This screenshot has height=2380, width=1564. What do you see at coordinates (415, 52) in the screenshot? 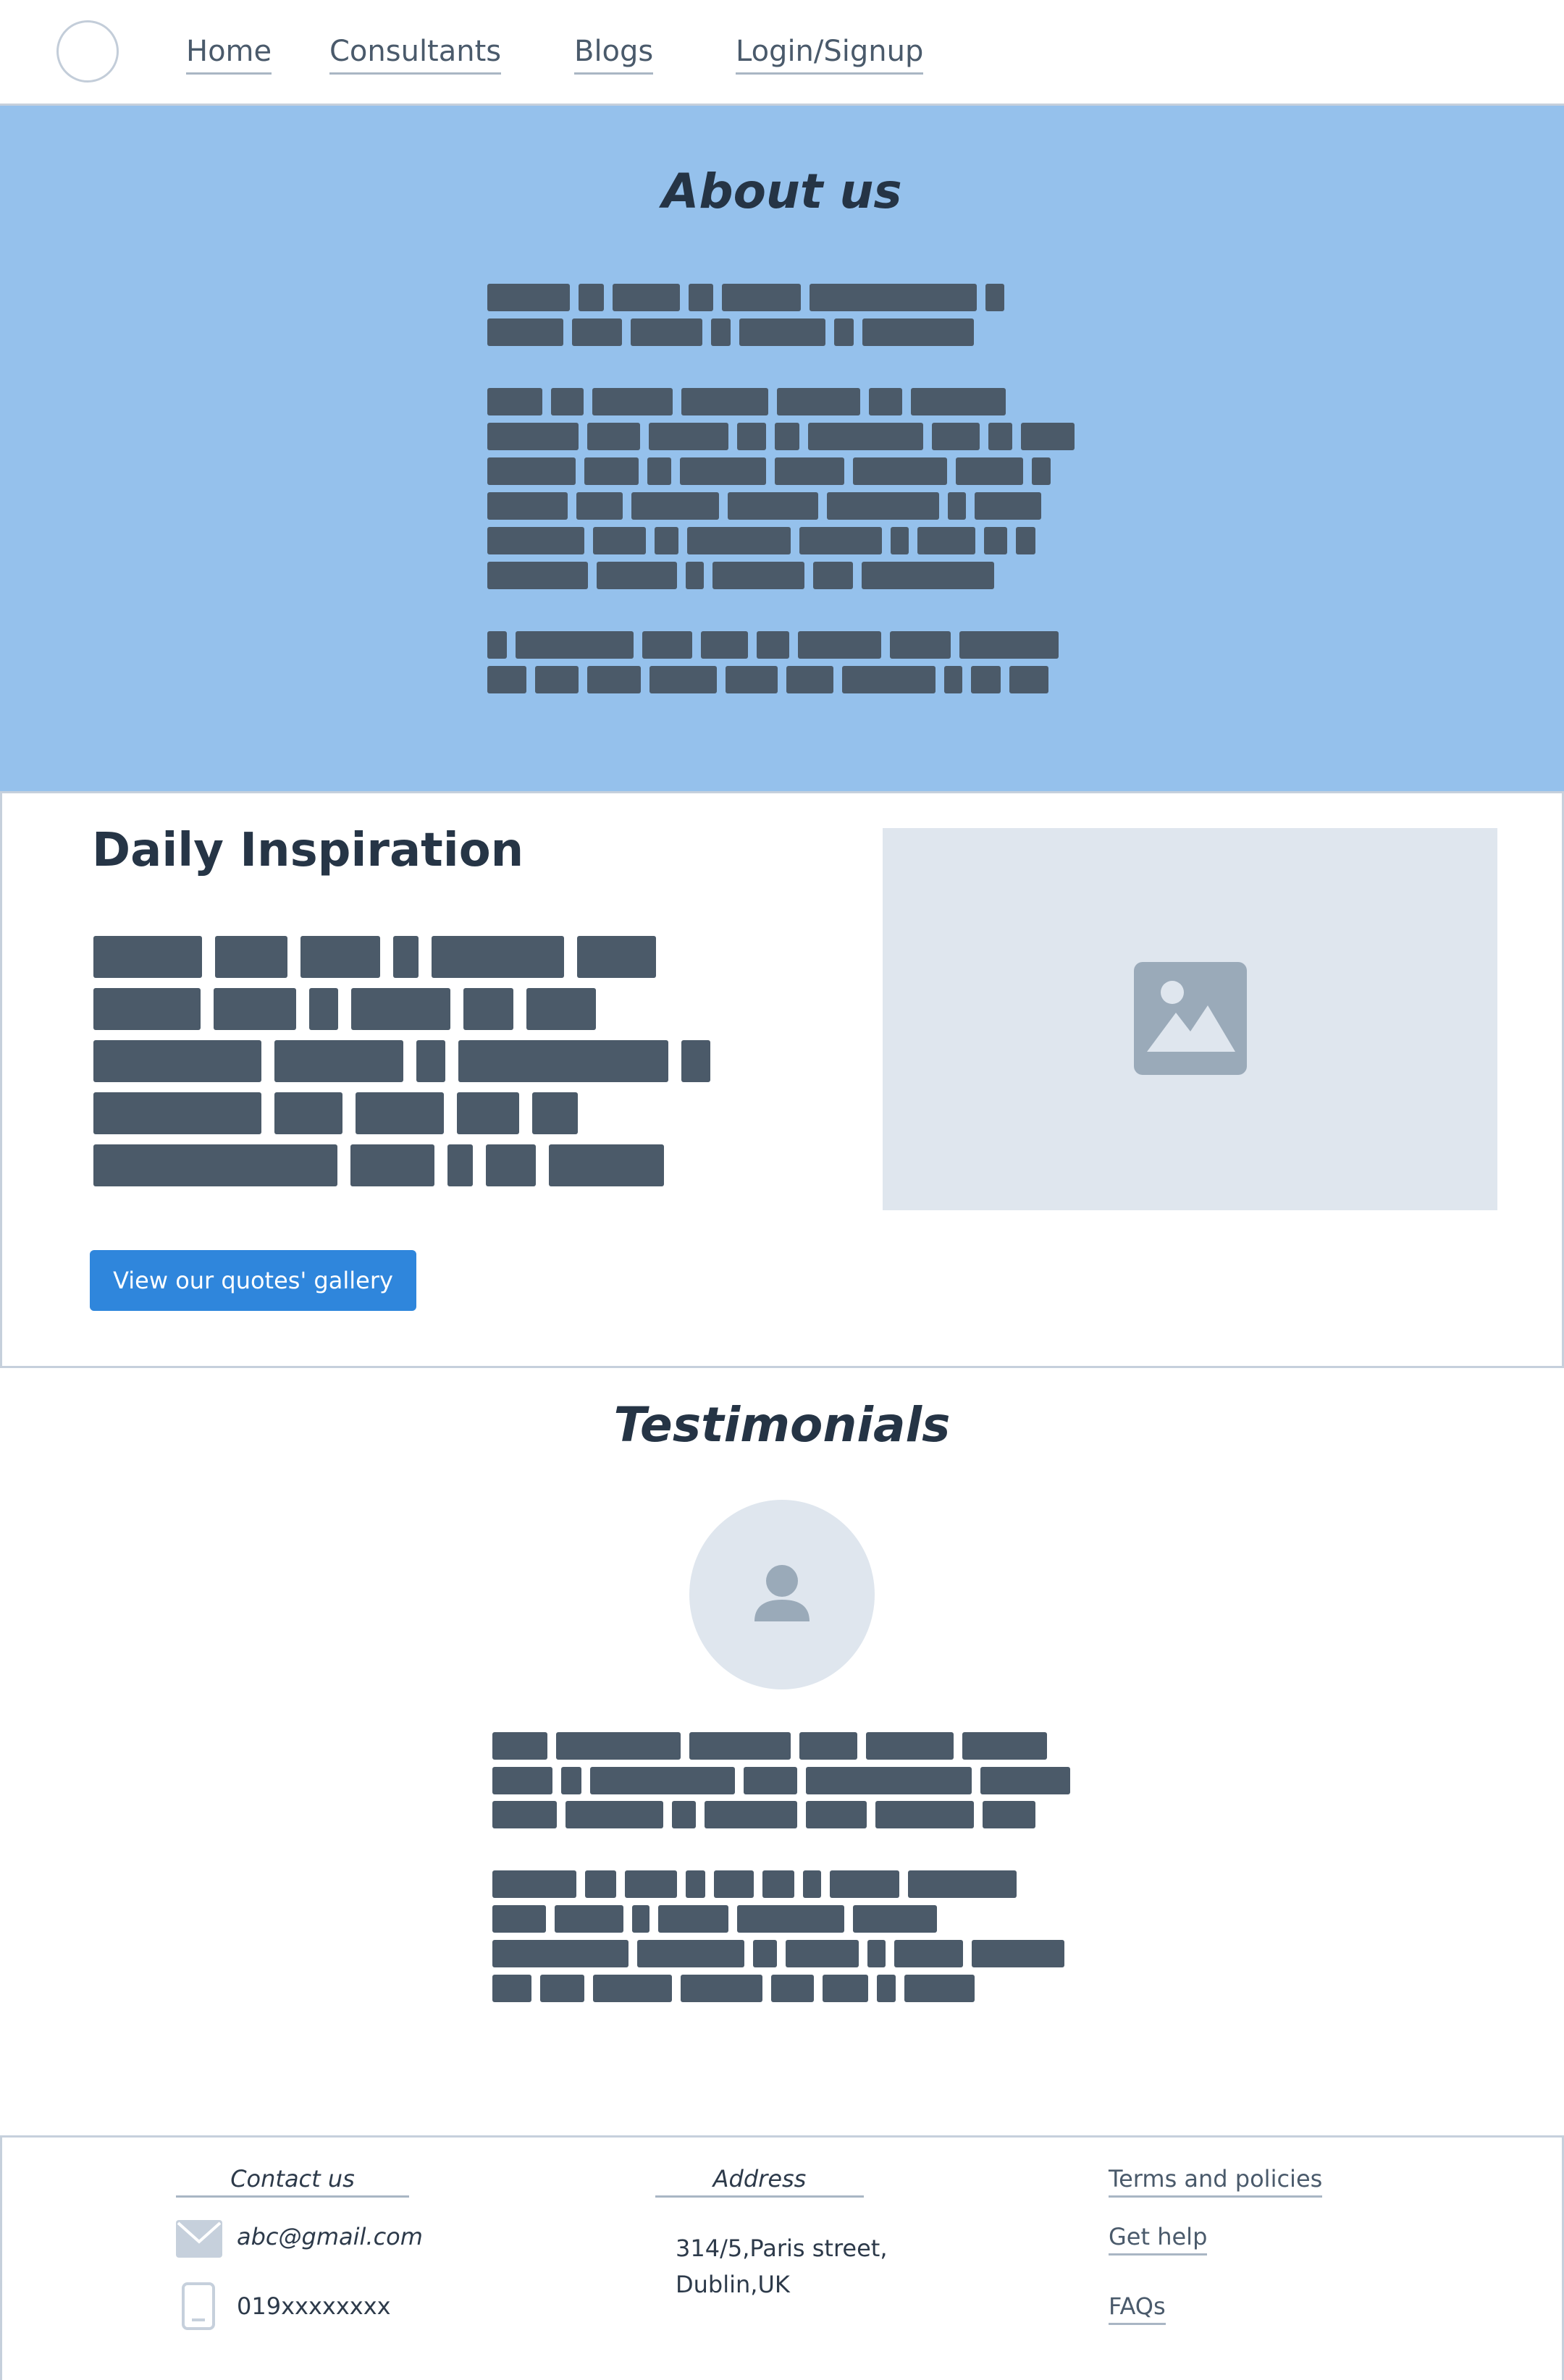
I see `nav-link-consultants: Consultants` at bounding box center [415, 52].